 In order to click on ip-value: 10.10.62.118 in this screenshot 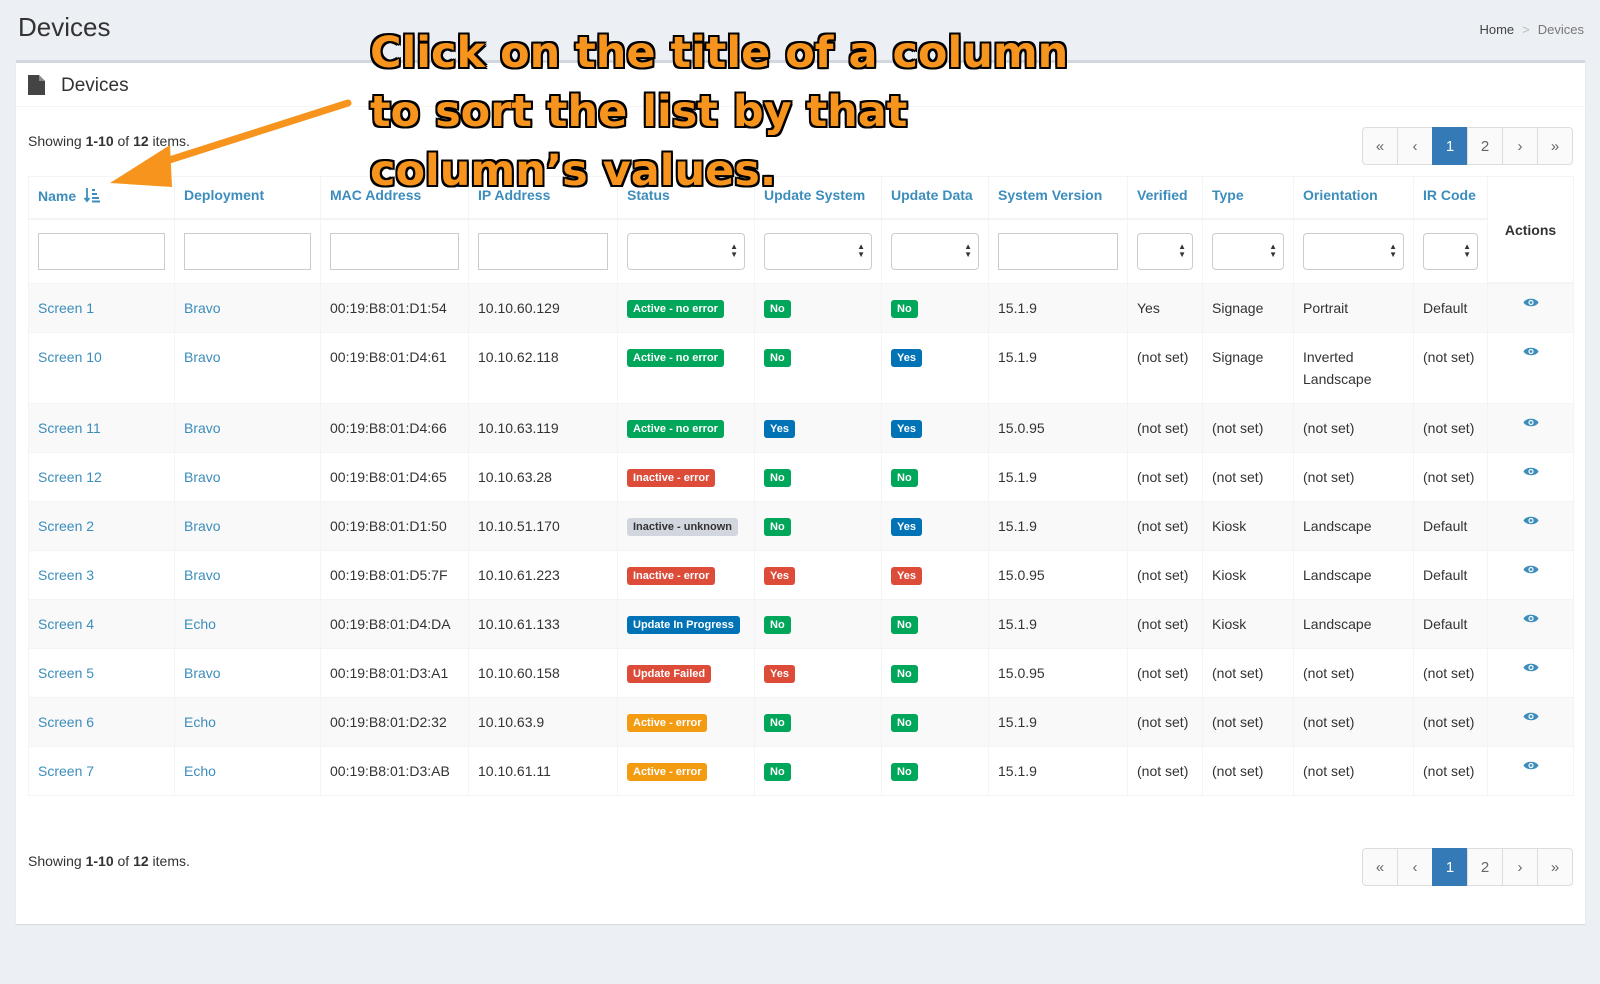, I will do `click(518, 356)`.